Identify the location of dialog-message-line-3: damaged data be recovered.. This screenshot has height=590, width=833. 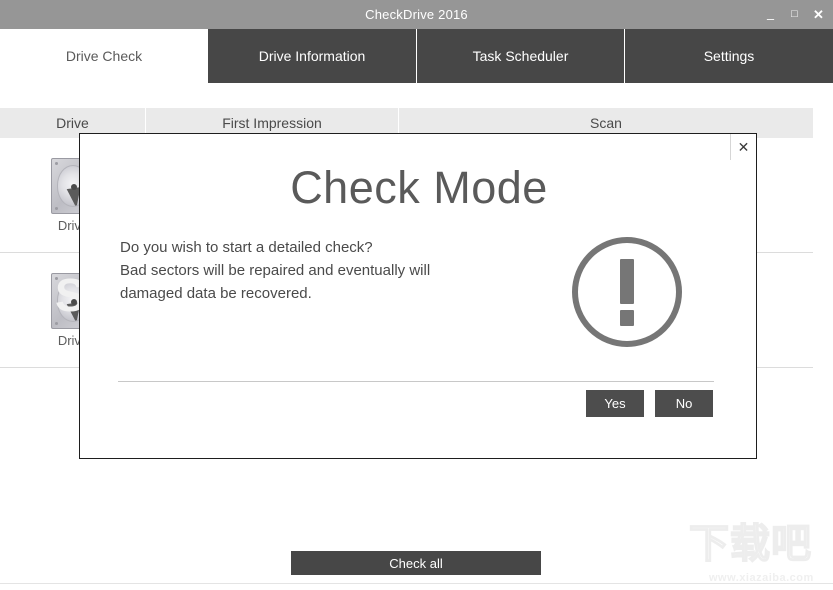
(216, 293).